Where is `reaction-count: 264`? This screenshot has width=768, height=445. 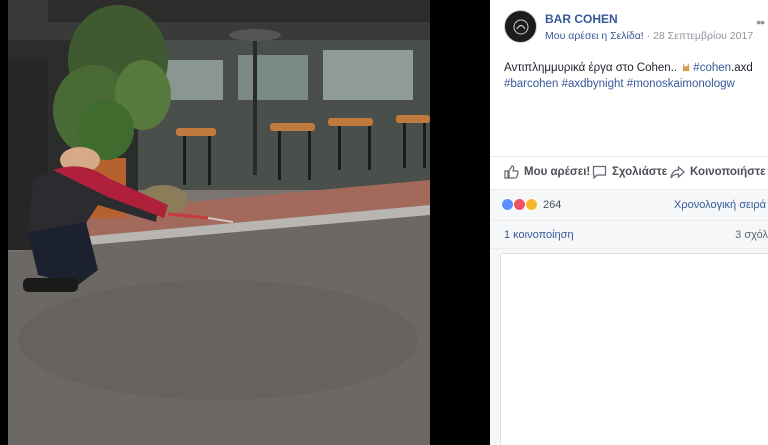
reaction-count: 264 is located at coordinates (552, 205).